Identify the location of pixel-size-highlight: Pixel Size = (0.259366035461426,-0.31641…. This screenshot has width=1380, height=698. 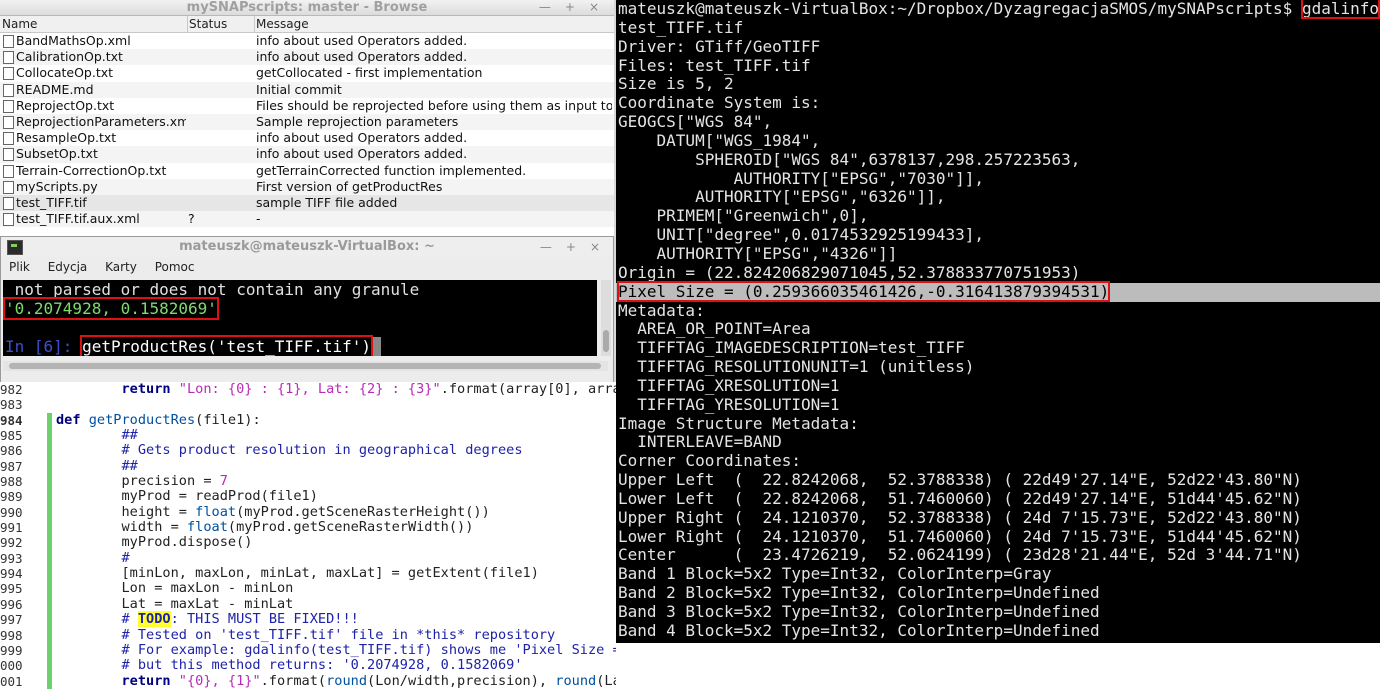
(863, 291).